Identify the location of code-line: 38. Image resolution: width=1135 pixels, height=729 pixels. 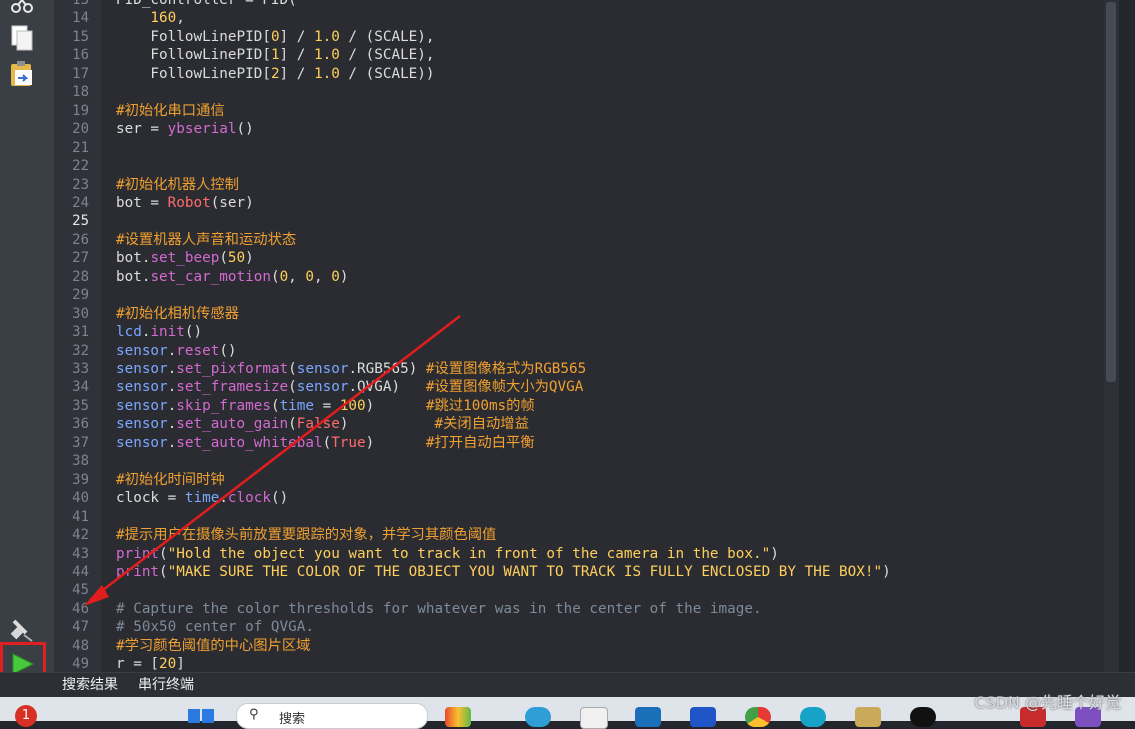
(587, 461).